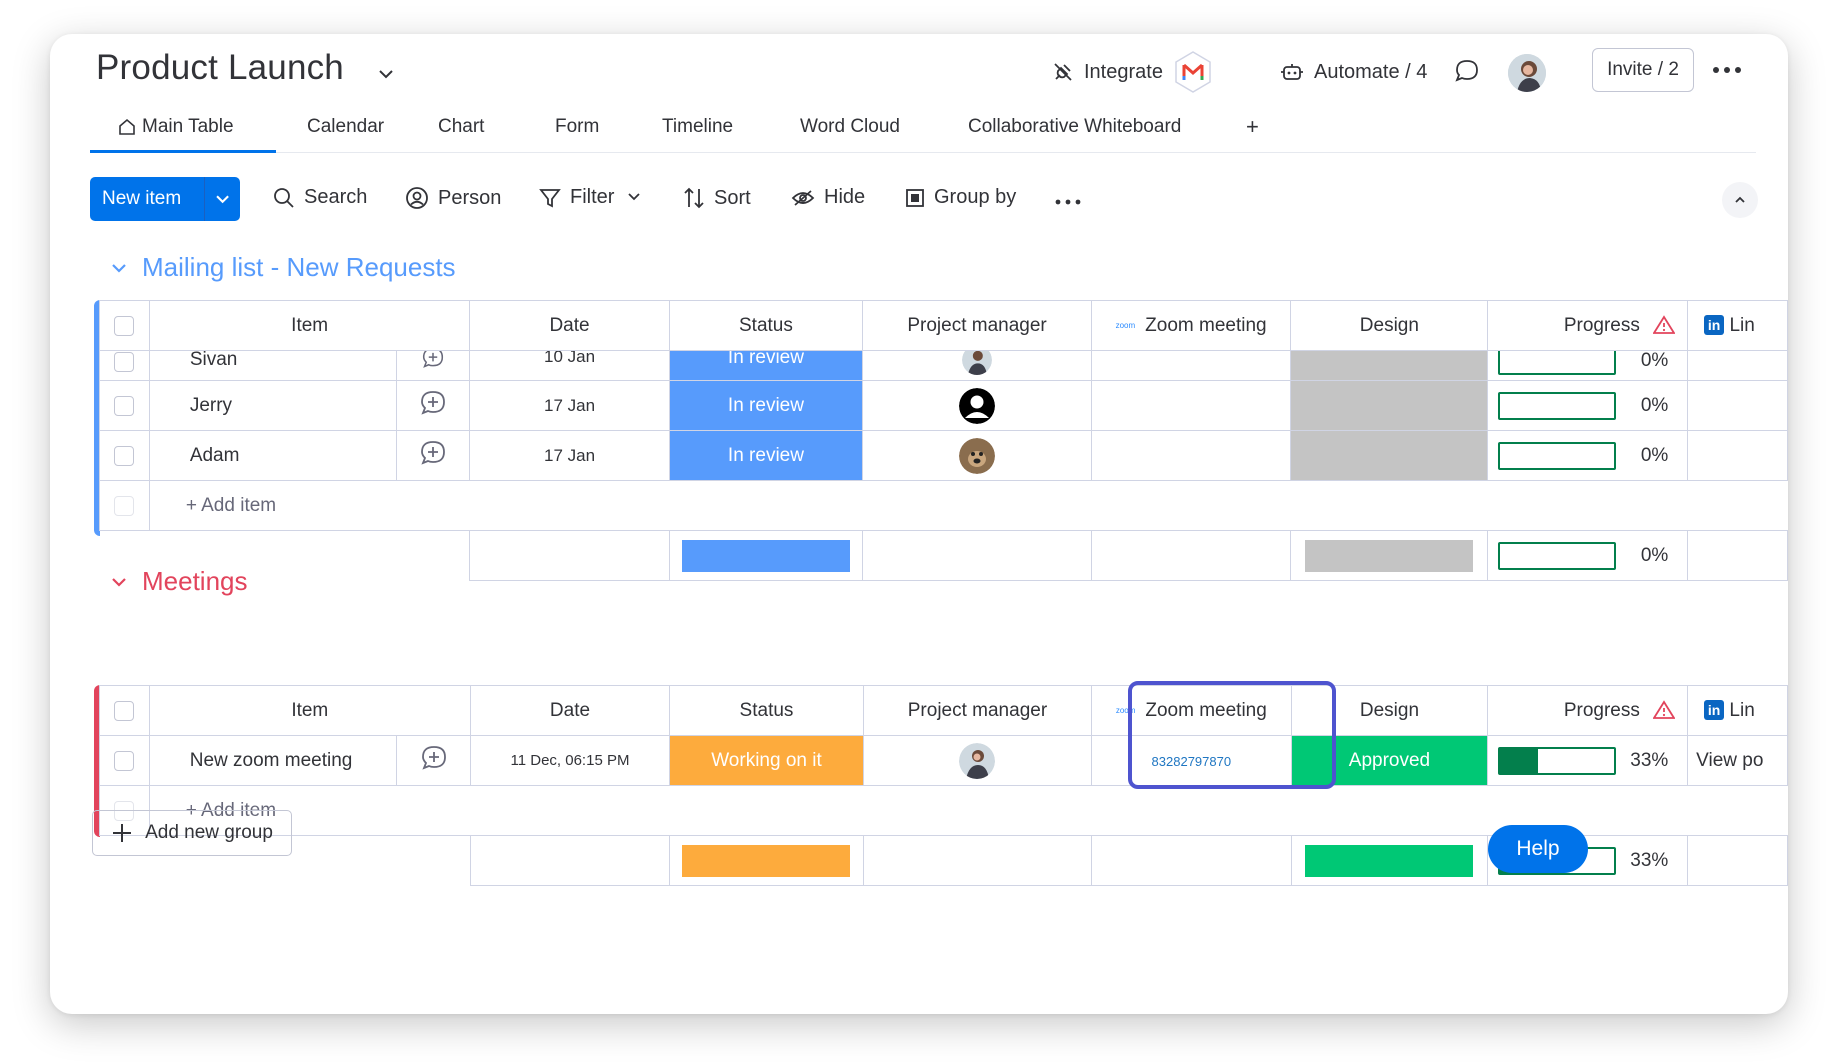  What do you see at coordinates (1727, 70) in the screenshot?
I see `more-options-icon` at bounding box center [1727, 70].